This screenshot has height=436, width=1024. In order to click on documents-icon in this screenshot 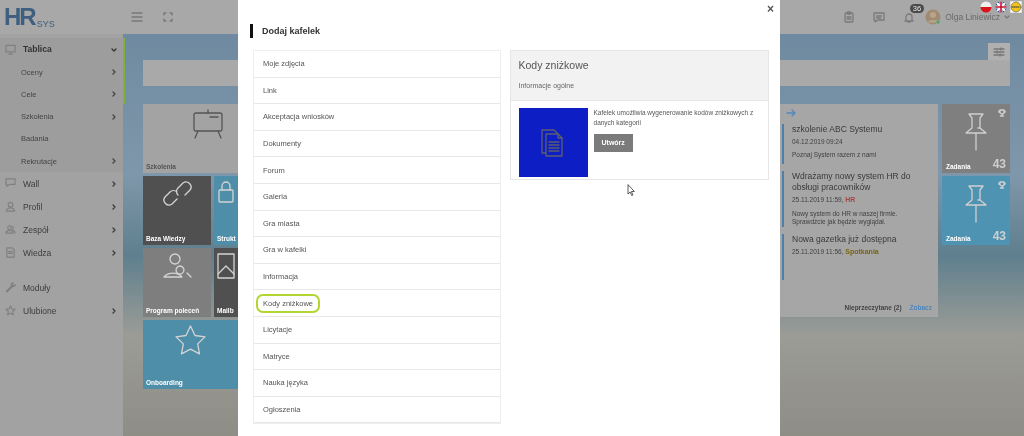, I will do `click(553, 142)`.